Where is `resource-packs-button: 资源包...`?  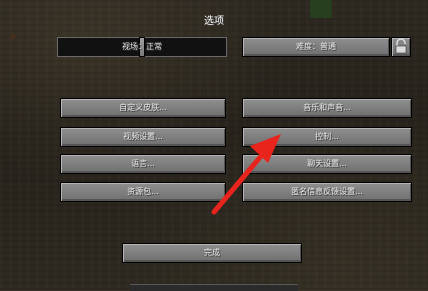
resource-packs-button: 资源包... is located at coordinates (143, 192).